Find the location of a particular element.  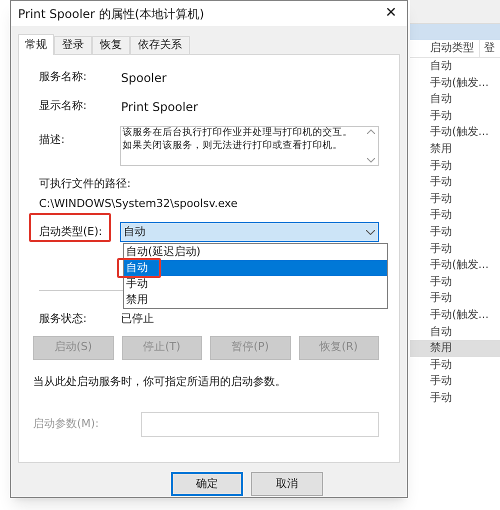

dropdown-option: 手动 is located at coordinates (255, 284).